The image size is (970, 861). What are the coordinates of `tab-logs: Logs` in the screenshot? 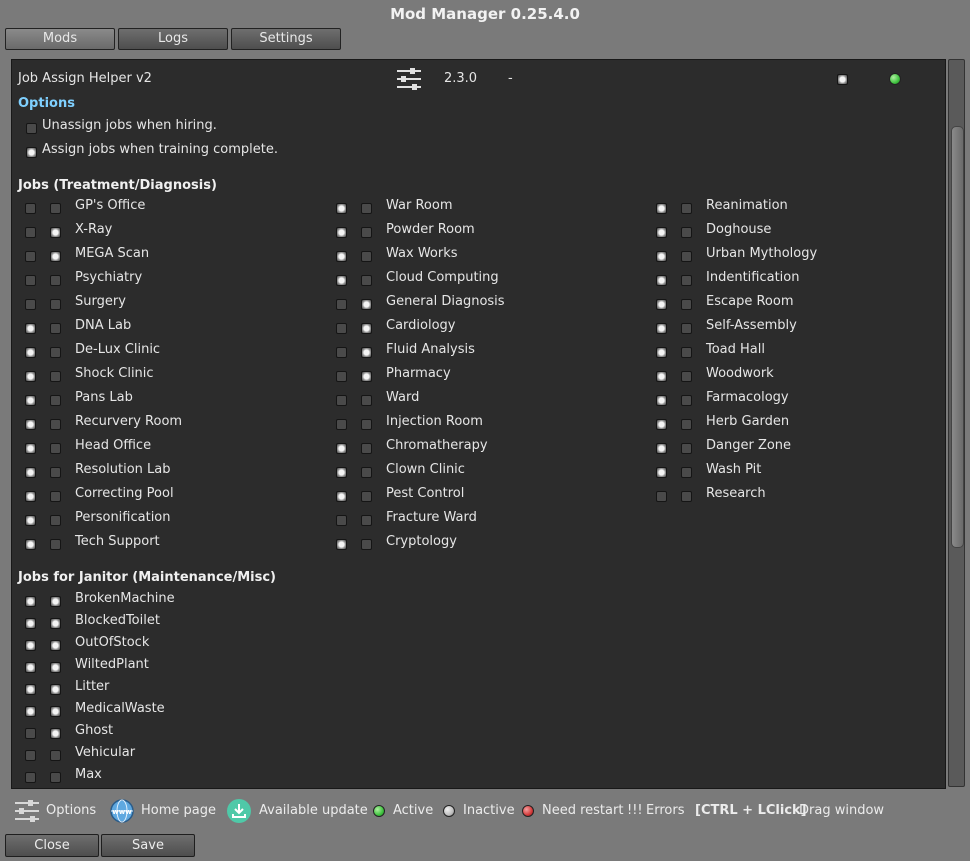 It's located at (173, 39).